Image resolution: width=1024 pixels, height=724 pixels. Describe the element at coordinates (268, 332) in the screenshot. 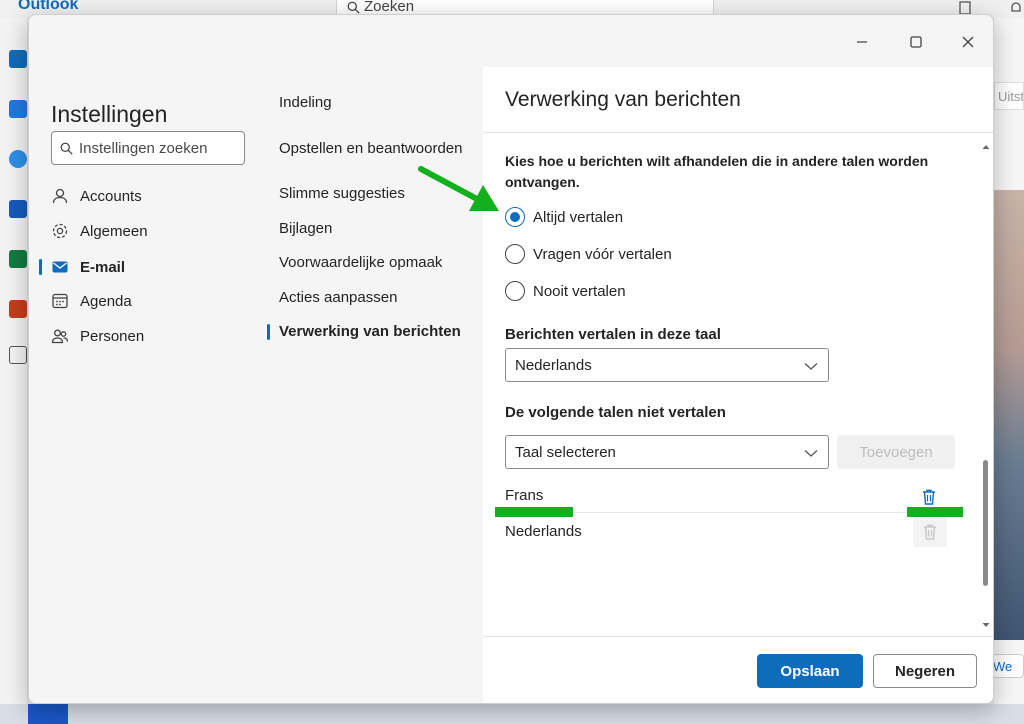

I see `active-subcategory-indicator` at that location.